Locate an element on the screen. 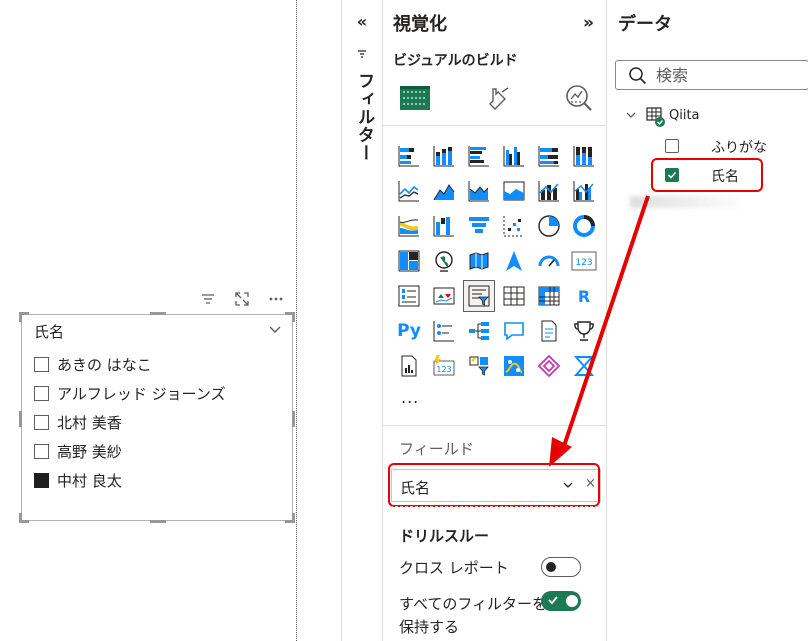  stacked-column-chart-icon is located at coordinates (444, 156).